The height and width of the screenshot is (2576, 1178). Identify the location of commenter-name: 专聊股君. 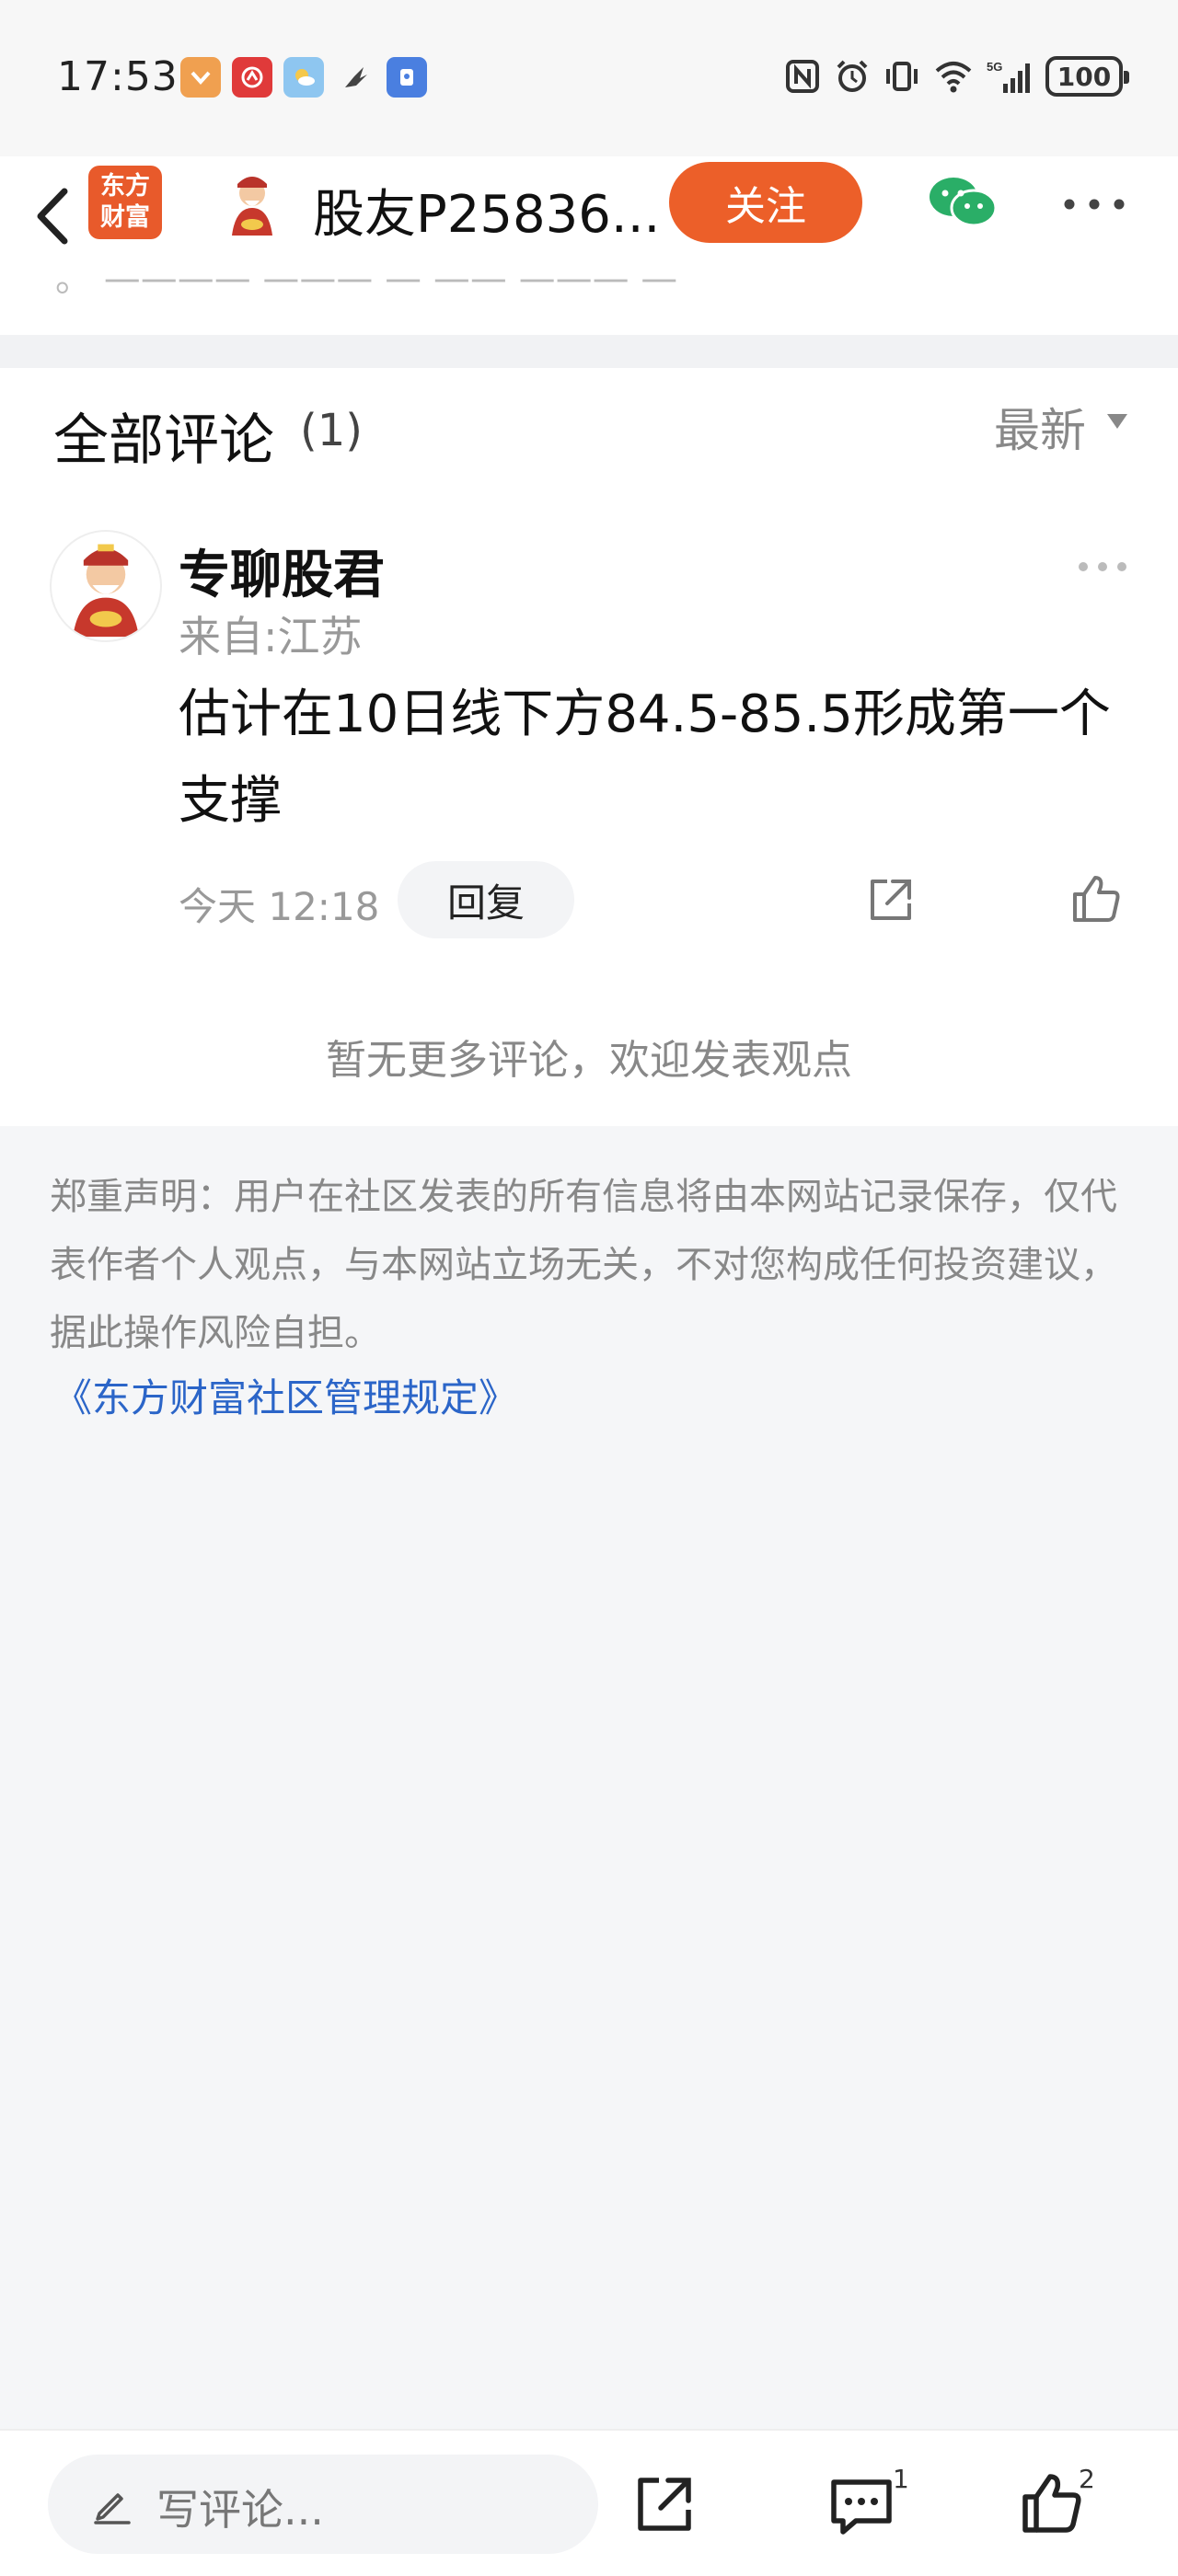
(282, 571).